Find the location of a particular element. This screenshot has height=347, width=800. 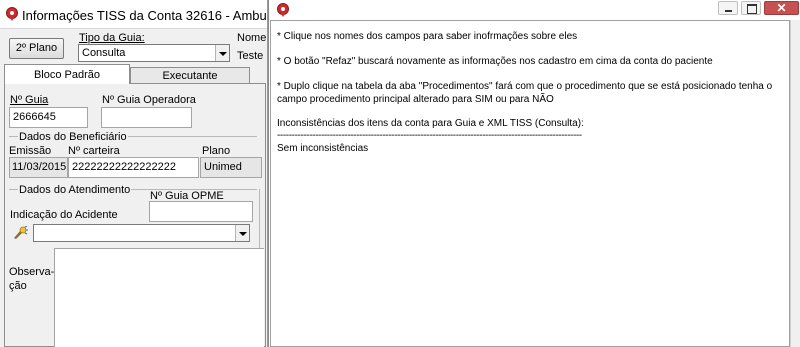

tipo-guia-label: Tipo da Guia: is located at coordinates (112, 38).